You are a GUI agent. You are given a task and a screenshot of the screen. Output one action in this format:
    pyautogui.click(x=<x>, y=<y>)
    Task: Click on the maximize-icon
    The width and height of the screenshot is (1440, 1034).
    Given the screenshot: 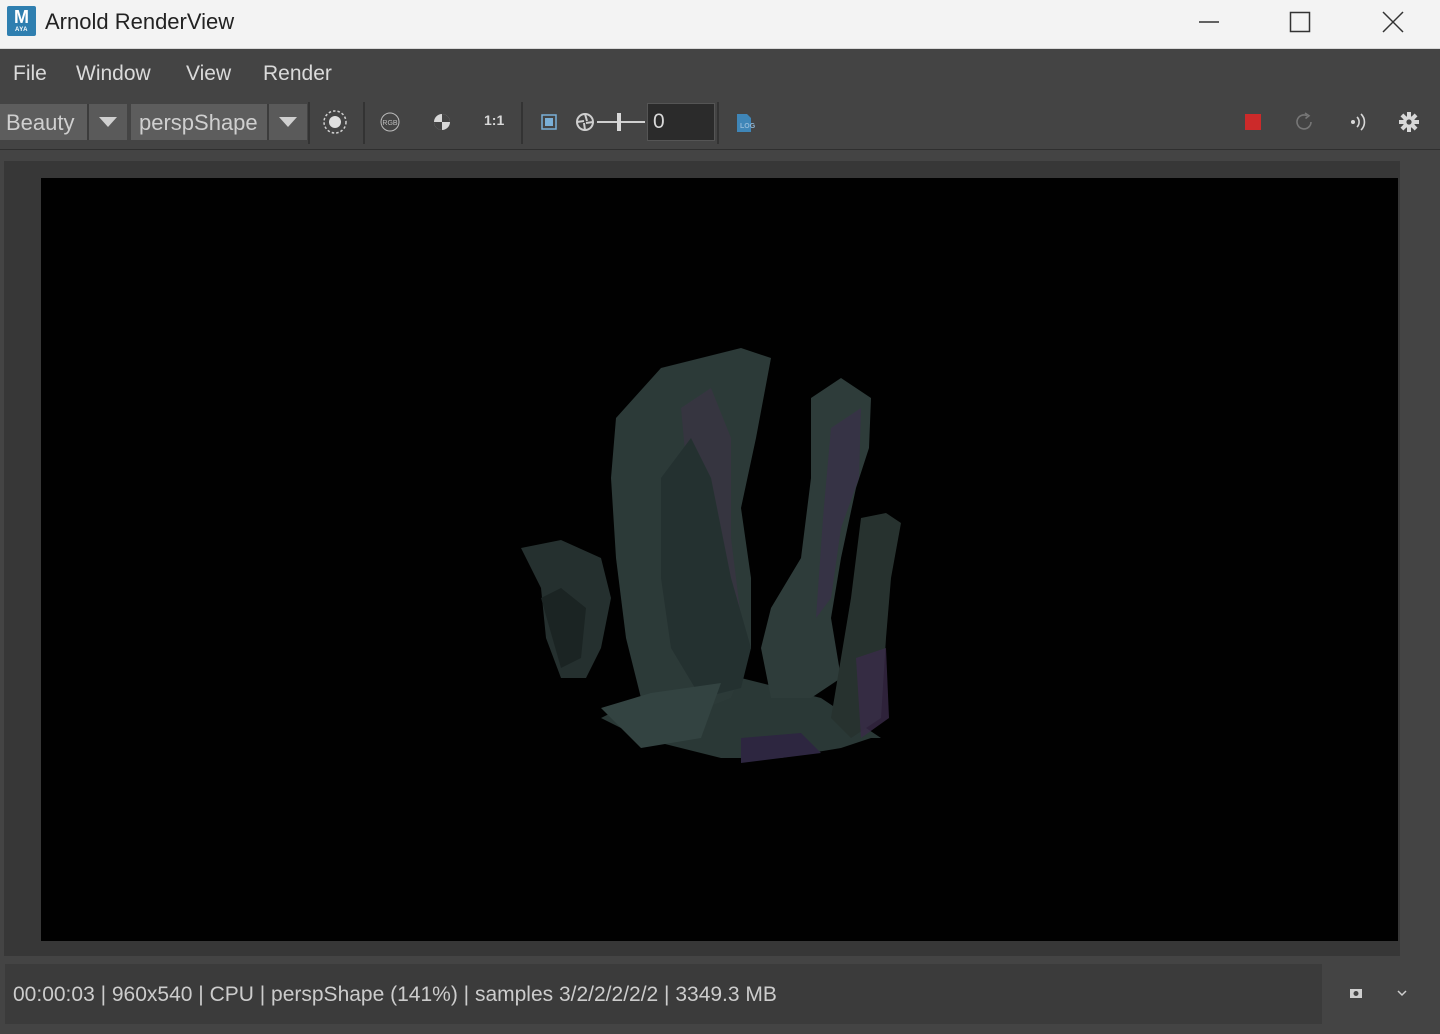 What is the action you would take?
    pyautogui.click(x=1300, y=22)
    